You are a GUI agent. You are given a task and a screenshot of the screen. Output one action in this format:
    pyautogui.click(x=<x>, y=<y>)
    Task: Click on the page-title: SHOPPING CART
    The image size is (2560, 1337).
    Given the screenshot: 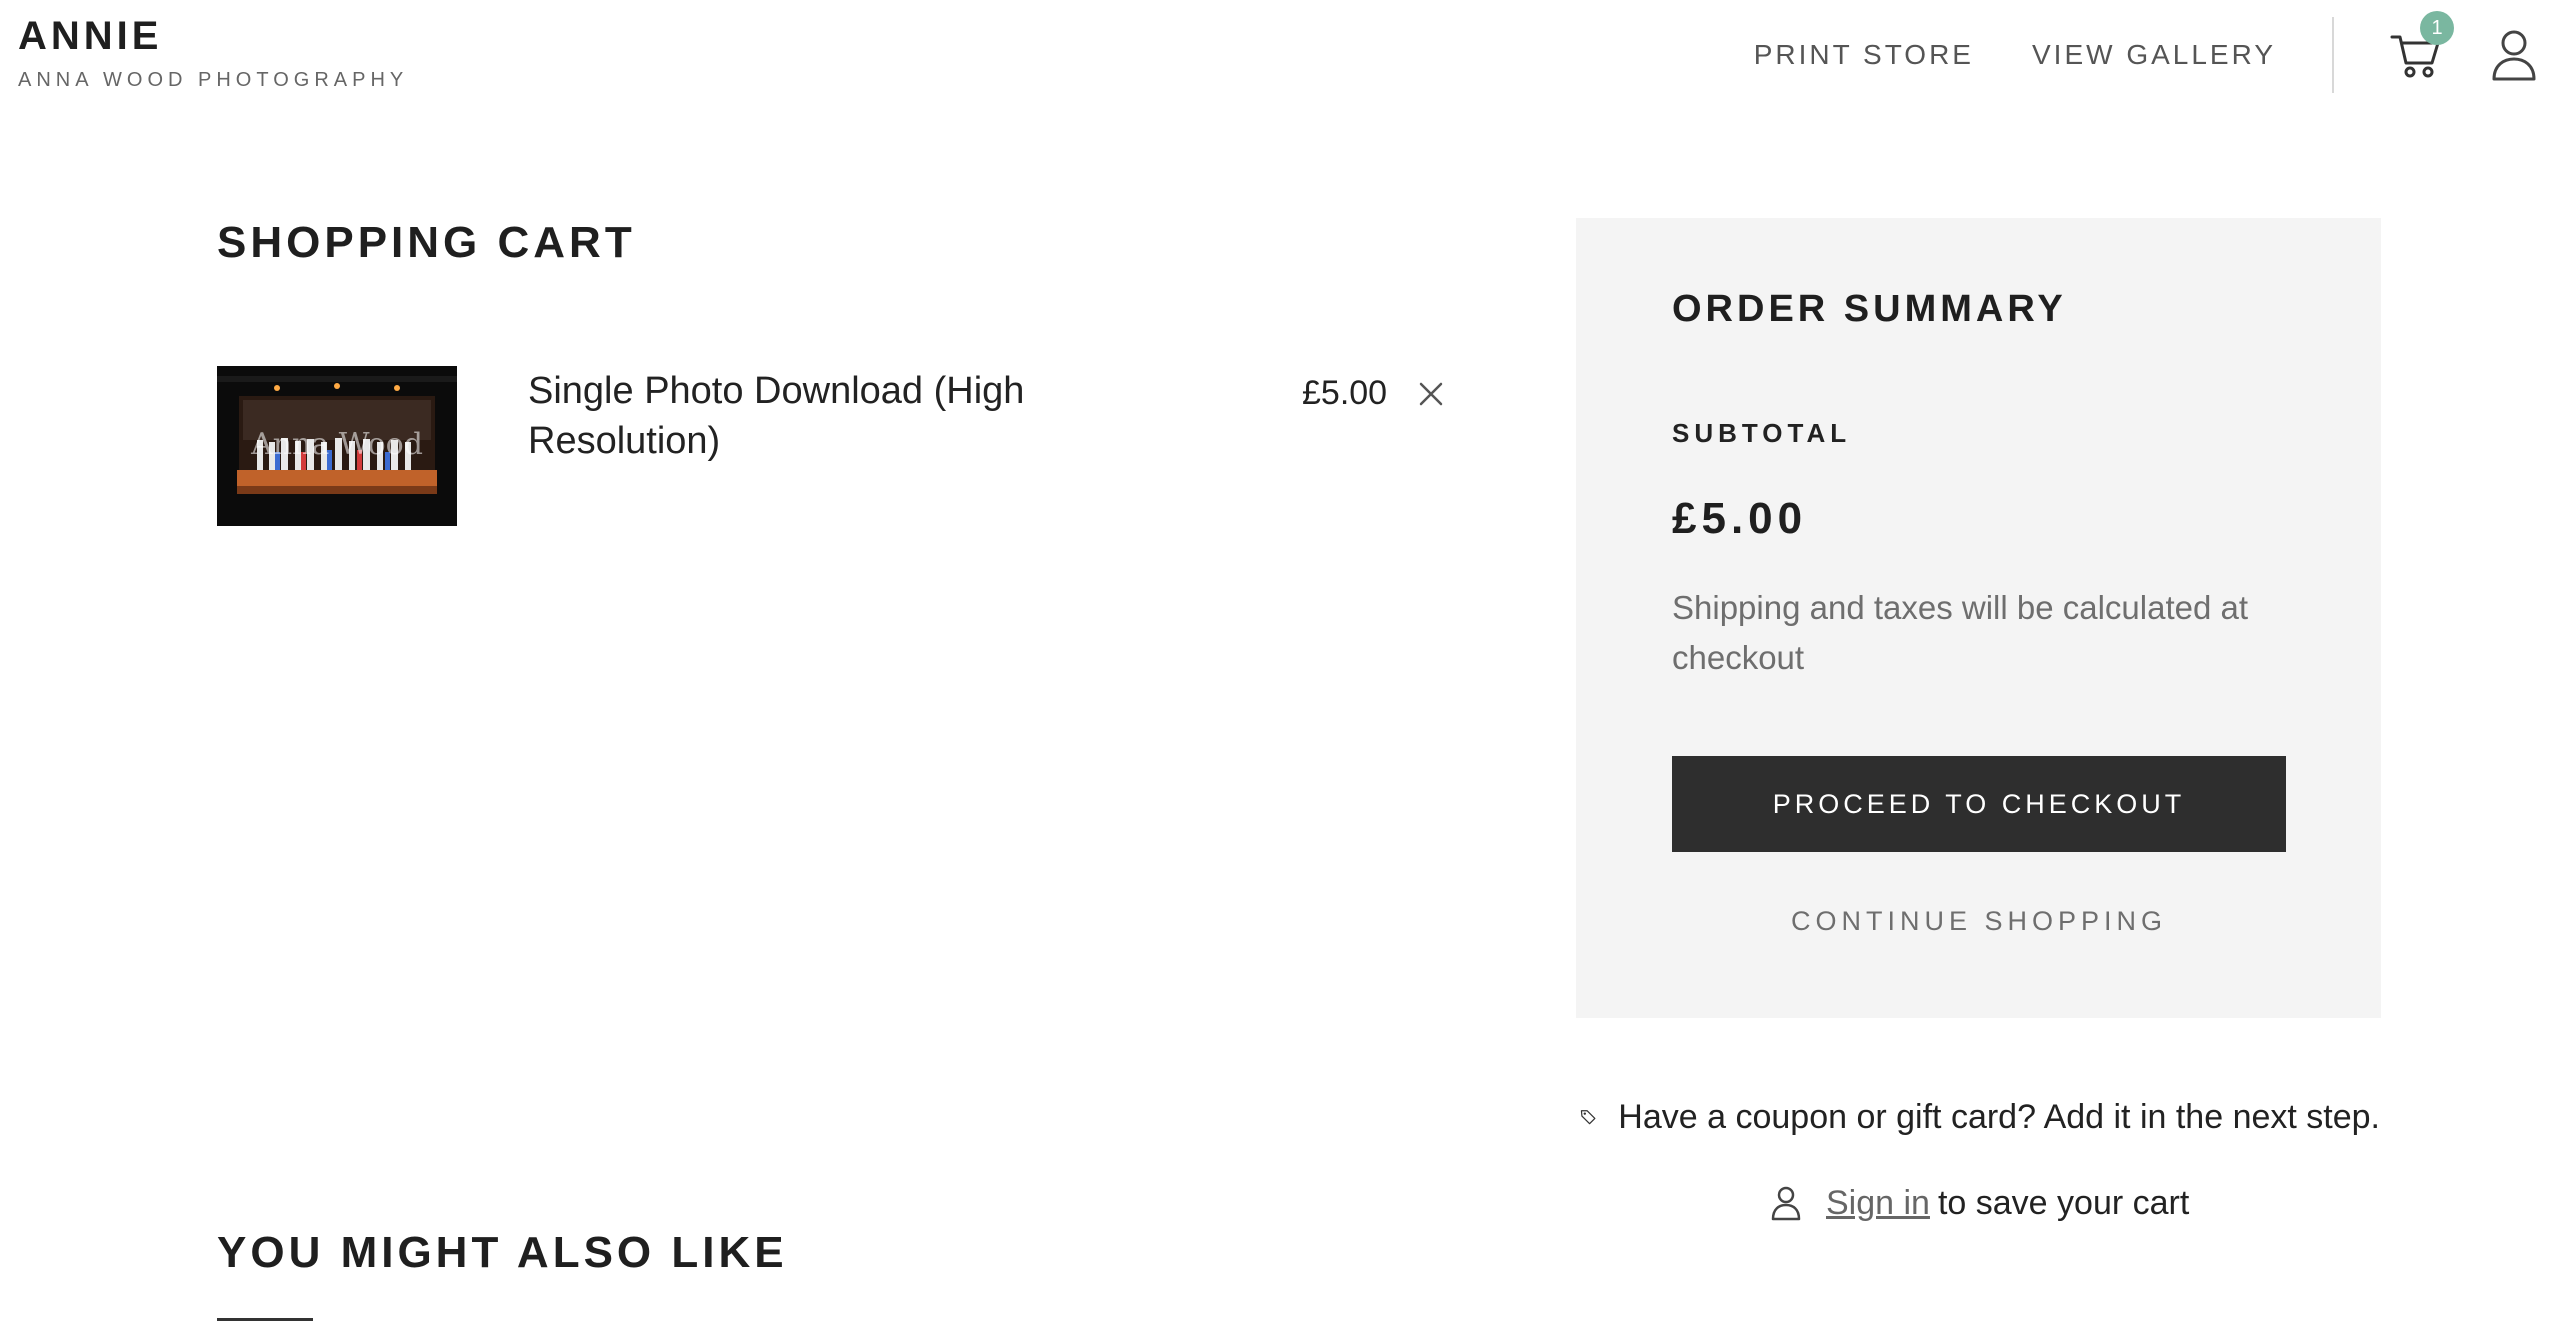 What is the action you would take?
    pyautogui.click(x=426, y=242)
    